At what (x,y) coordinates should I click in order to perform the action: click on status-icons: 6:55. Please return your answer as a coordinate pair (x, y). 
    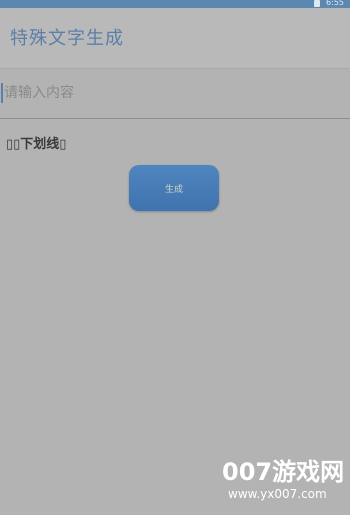
    Looking at the image, I should click on (329, 4).